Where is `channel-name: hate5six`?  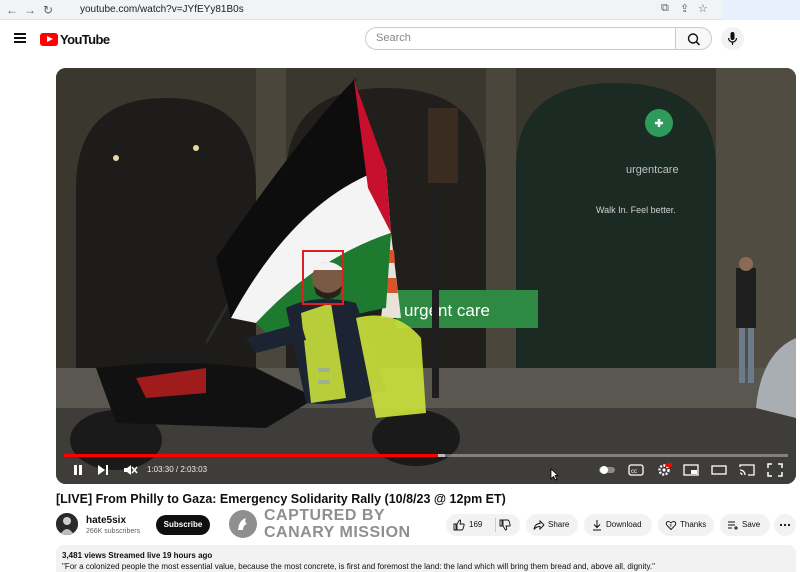 channel-name: hate5six is located at coordinates (106, 520).